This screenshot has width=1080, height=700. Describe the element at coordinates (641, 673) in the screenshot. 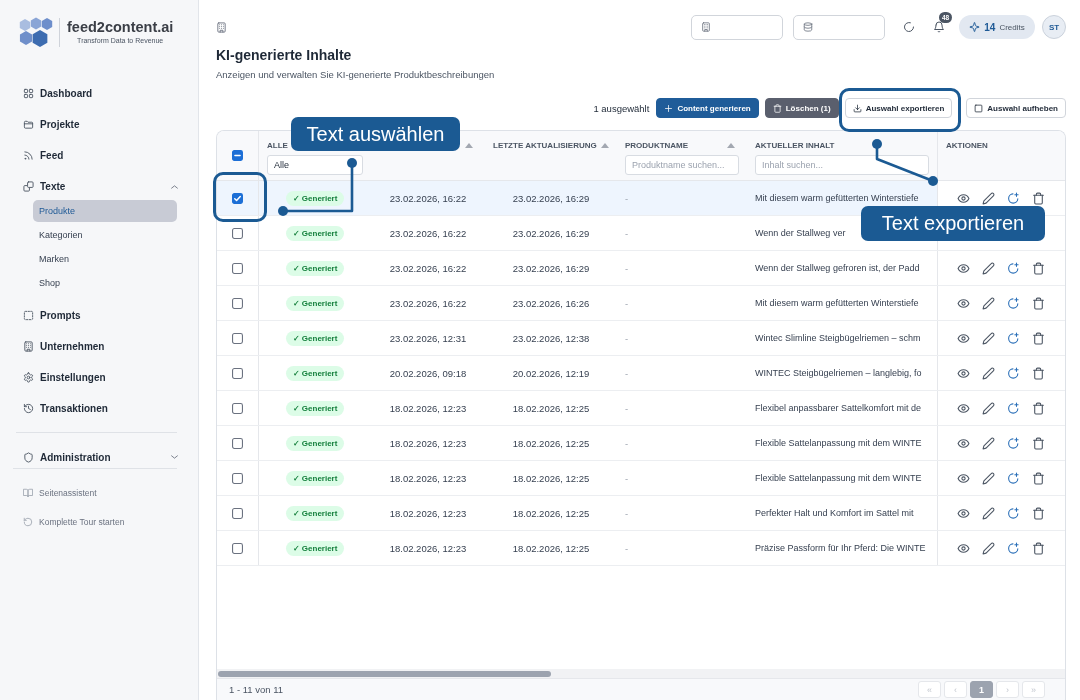

I see `horizontal-scrollbar` at that location.